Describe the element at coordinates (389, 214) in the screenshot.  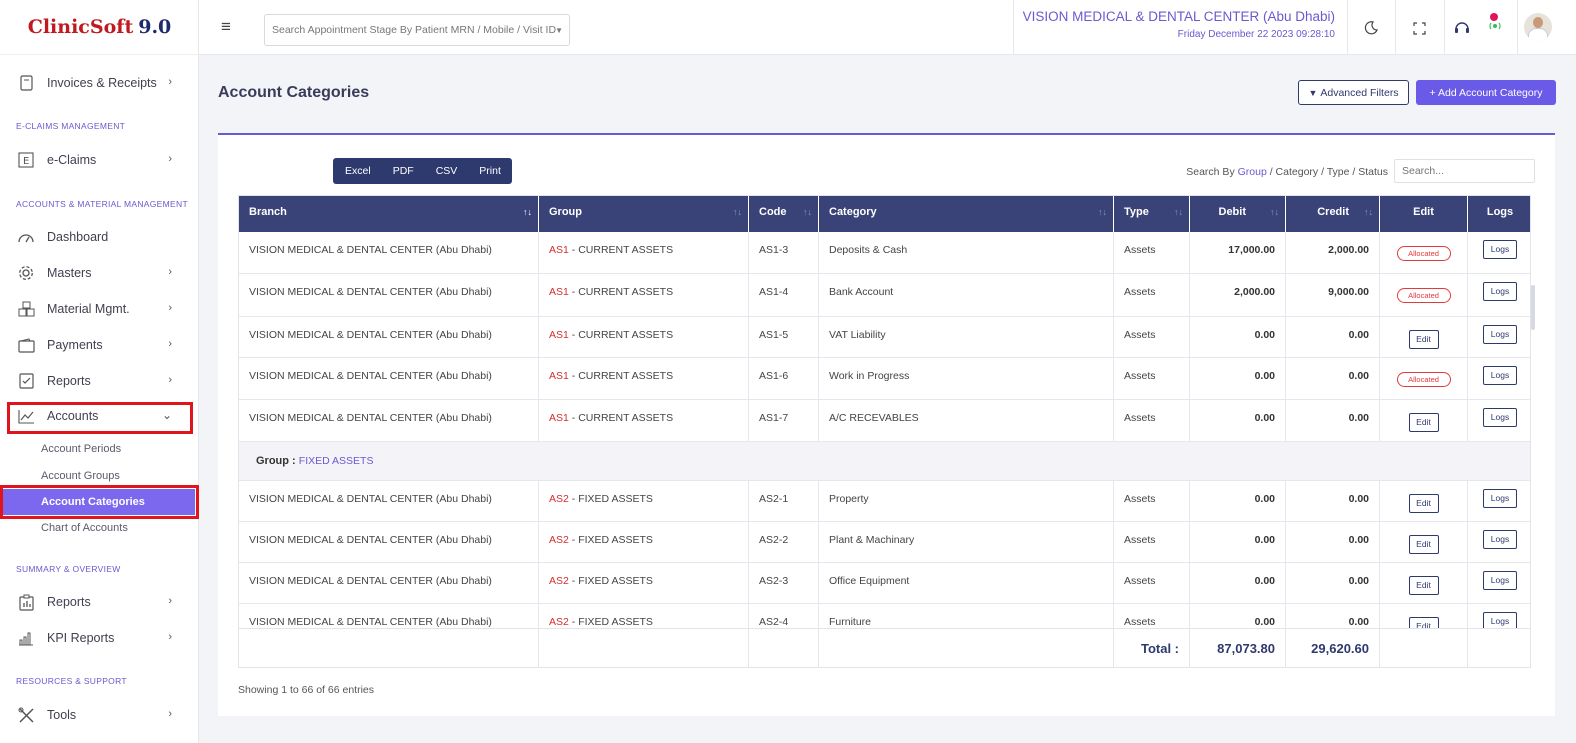
I see `column-header-branch: Branch ↑↓` at that location.